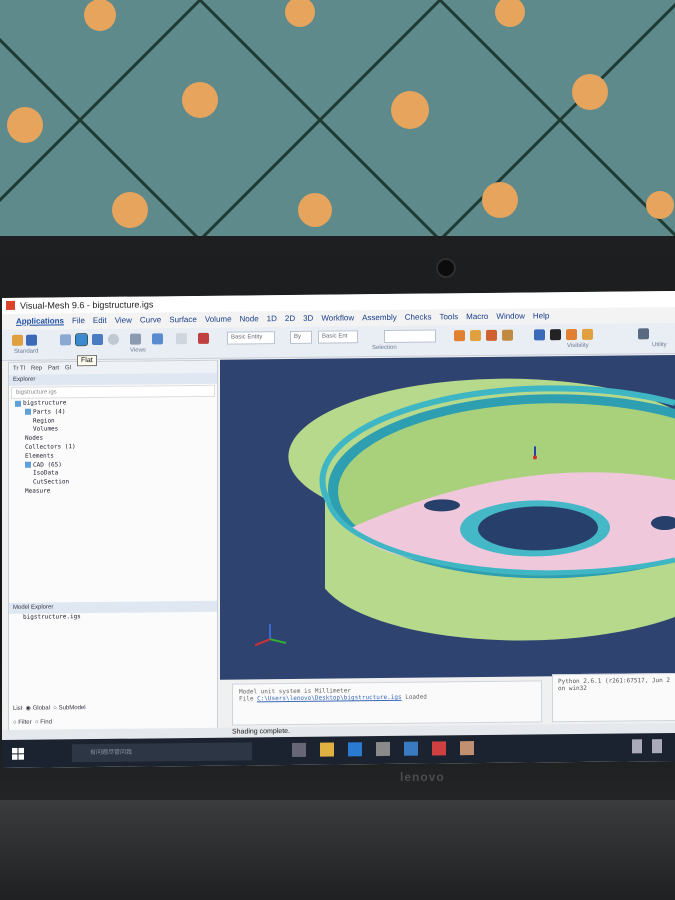 This screenshot has height=900, width=675. I want to click on model-explorer: Model Explorer bigstructure.igs, so click(113, 611).